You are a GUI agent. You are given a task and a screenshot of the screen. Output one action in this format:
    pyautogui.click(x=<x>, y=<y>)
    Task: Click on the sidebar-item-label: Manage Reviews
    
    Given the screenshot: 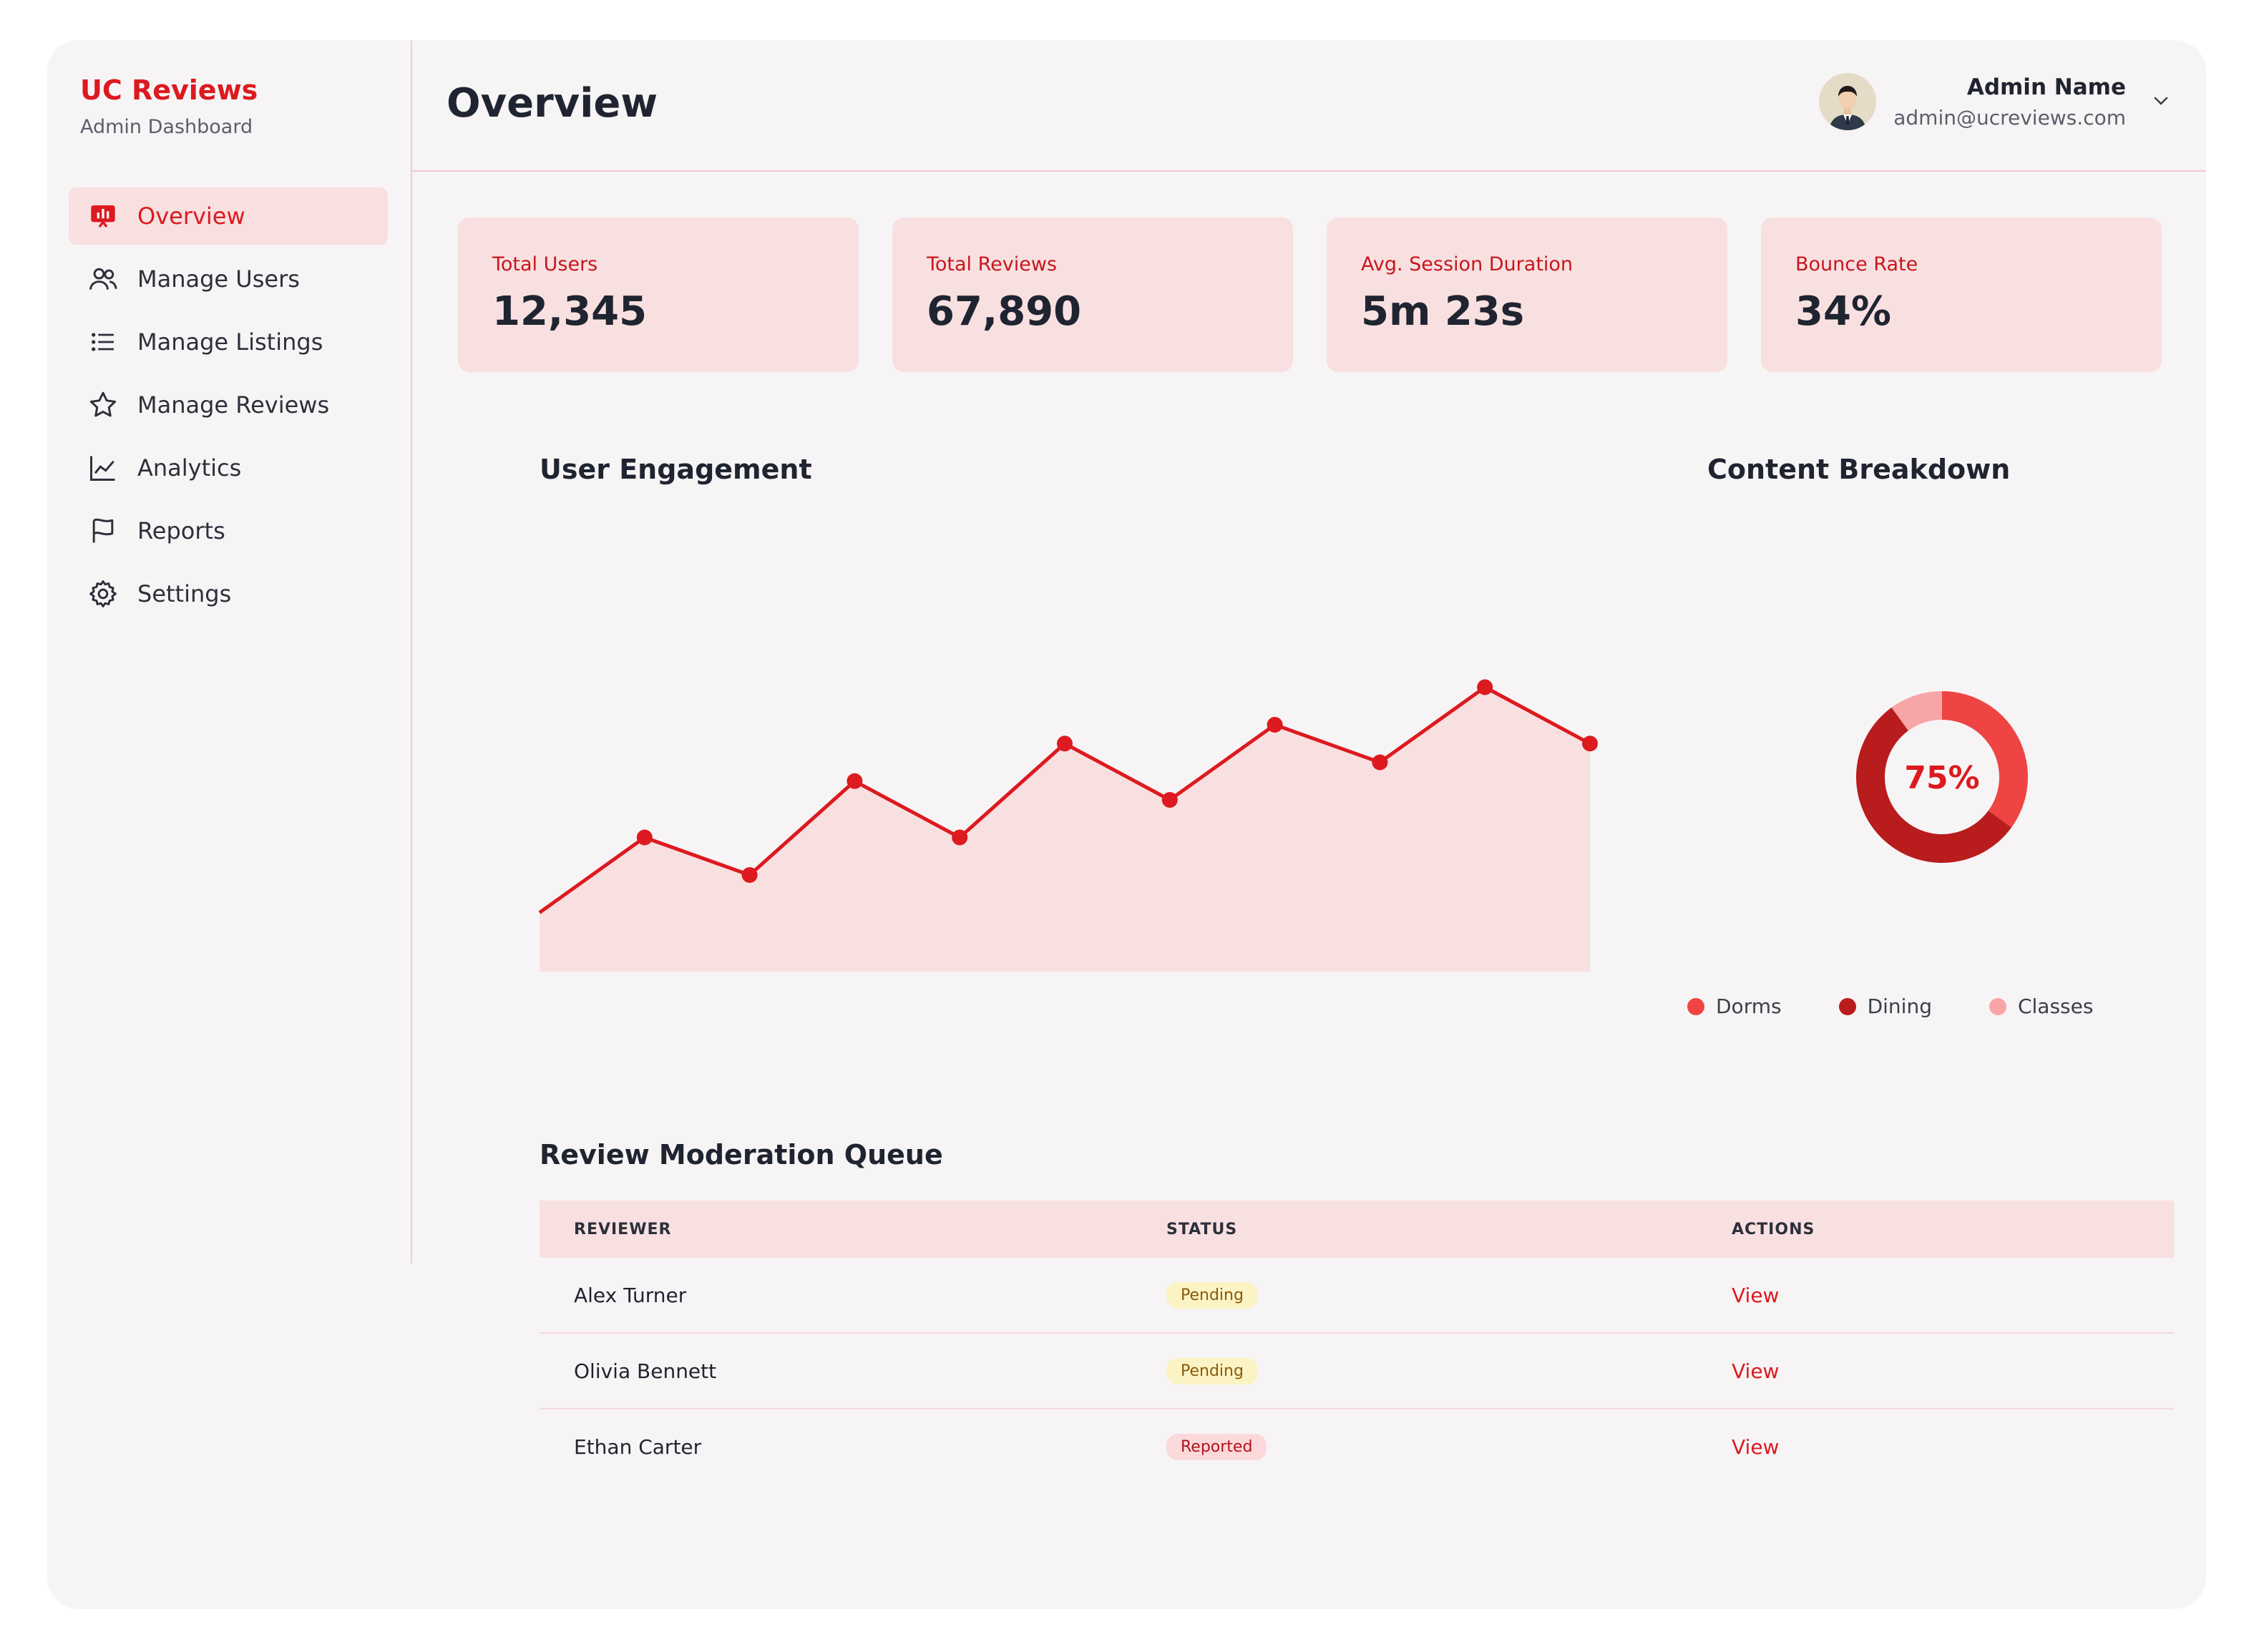 What is the action you would take?
    pyautogui.click(x=233, y=405)
    